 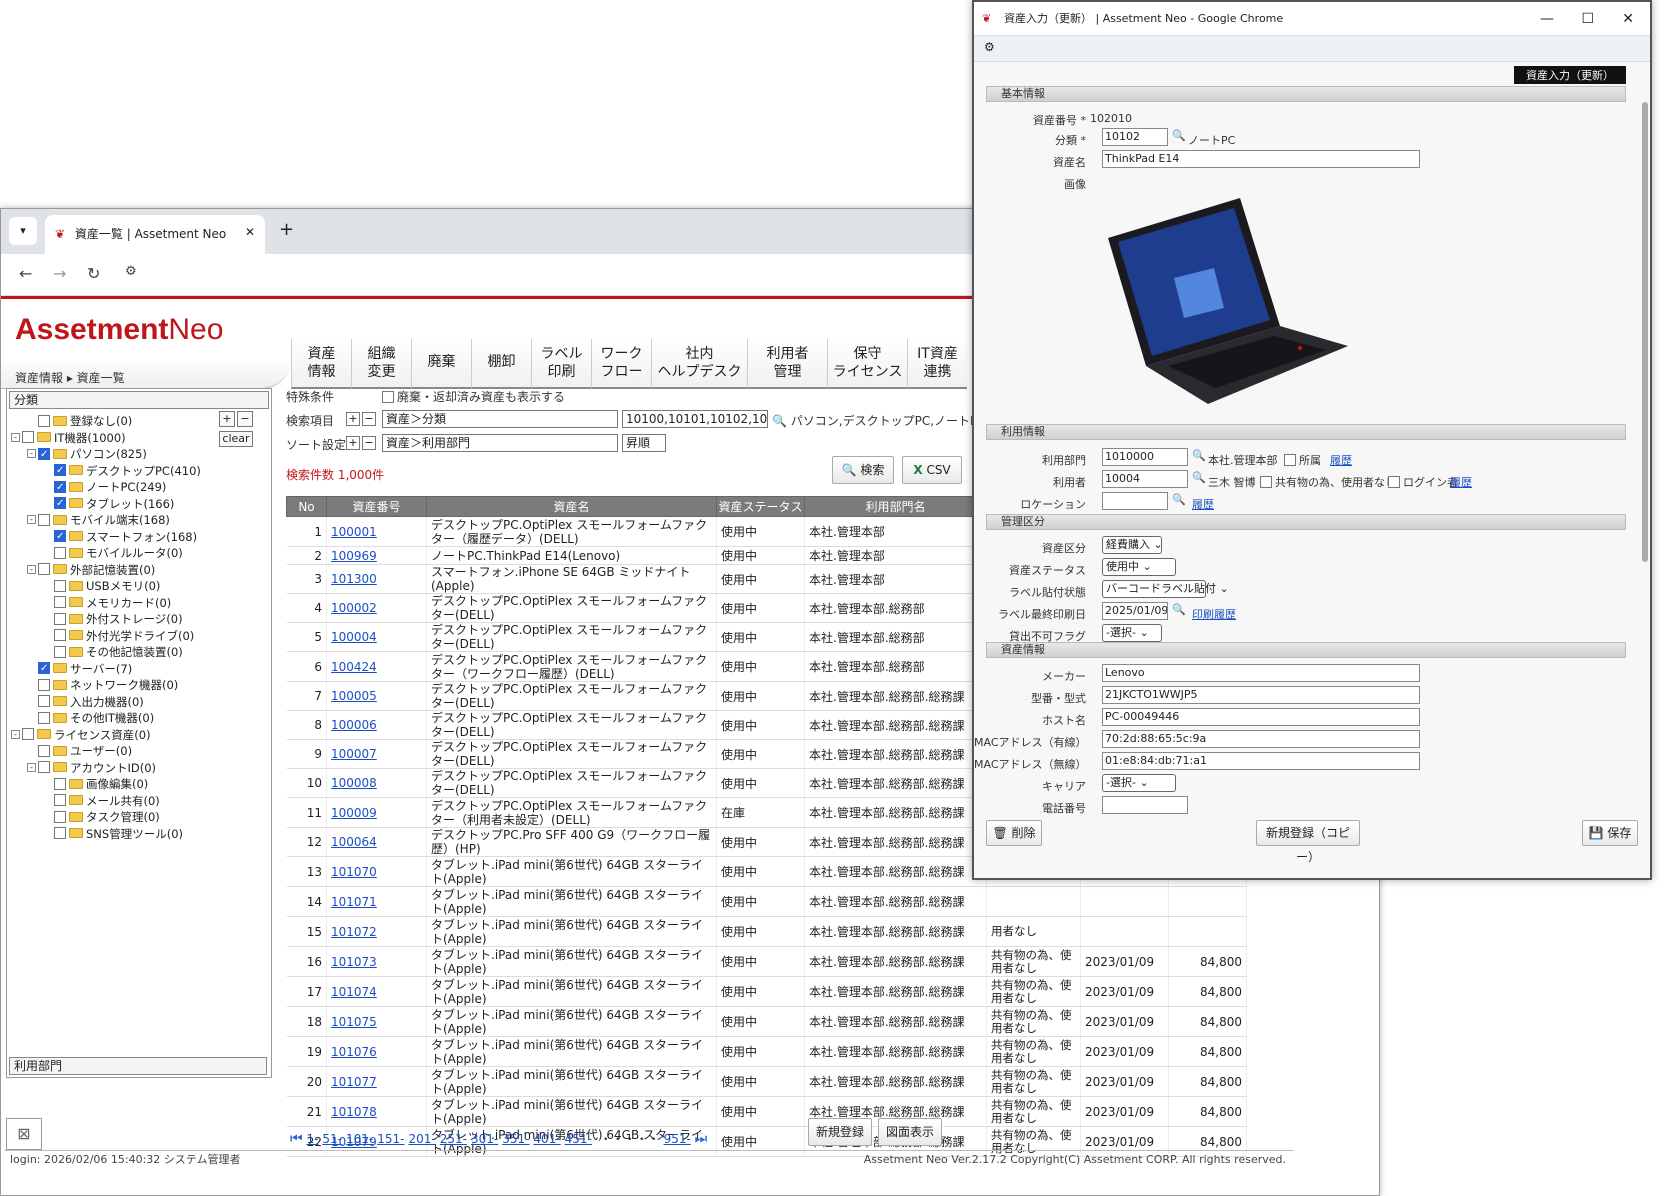 I want to click on tree-item: タスク管理(0), so click(x=101, y=817).